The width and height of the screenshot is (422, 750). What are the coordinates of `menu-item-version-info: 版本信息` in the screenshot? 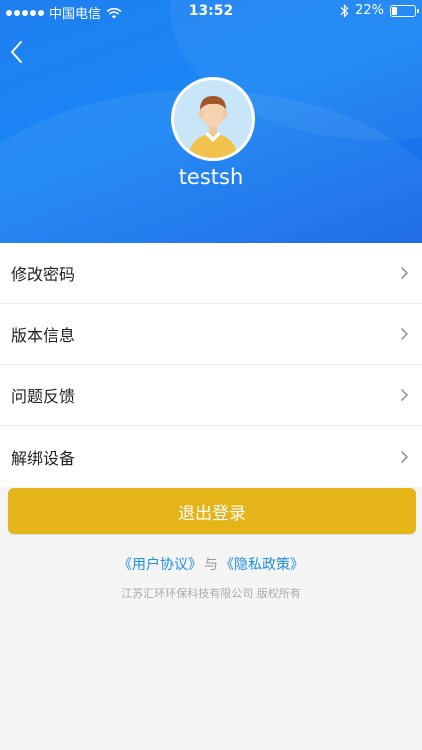 It's located at (211, 334).